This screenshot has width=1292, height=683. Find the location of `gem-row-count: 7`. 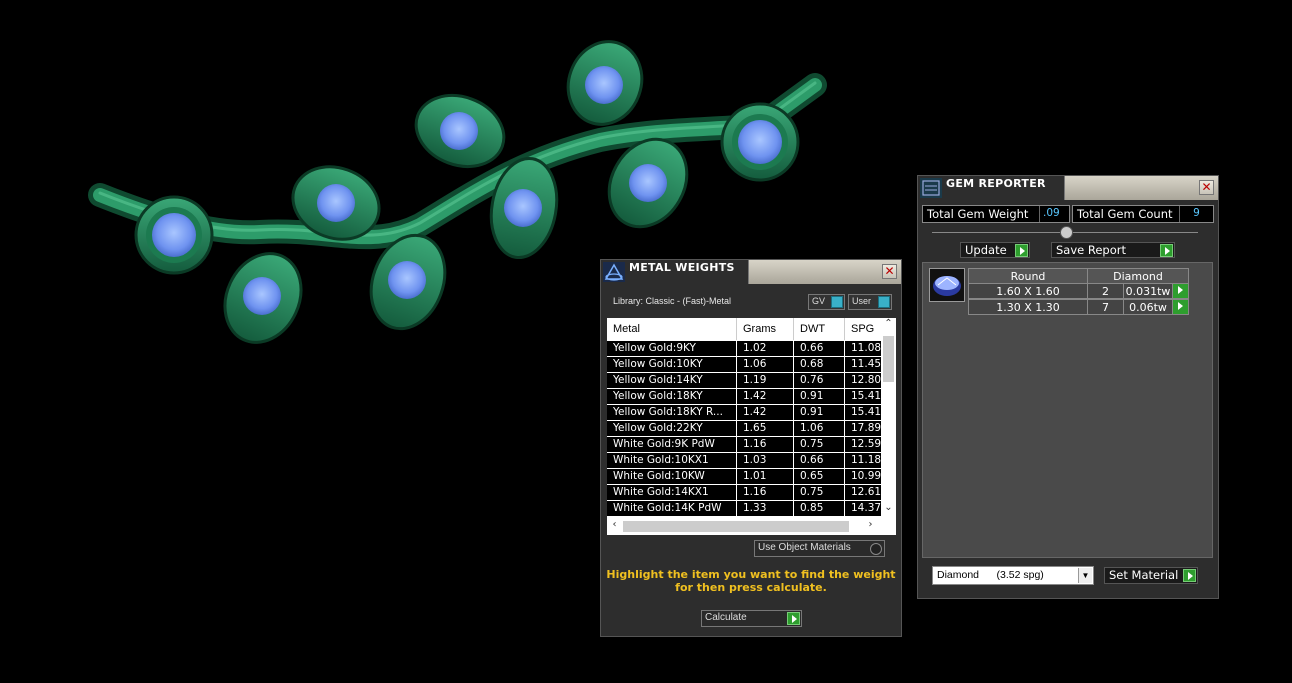

gem-row-count: 7 is located at coordinates (1105, 307).